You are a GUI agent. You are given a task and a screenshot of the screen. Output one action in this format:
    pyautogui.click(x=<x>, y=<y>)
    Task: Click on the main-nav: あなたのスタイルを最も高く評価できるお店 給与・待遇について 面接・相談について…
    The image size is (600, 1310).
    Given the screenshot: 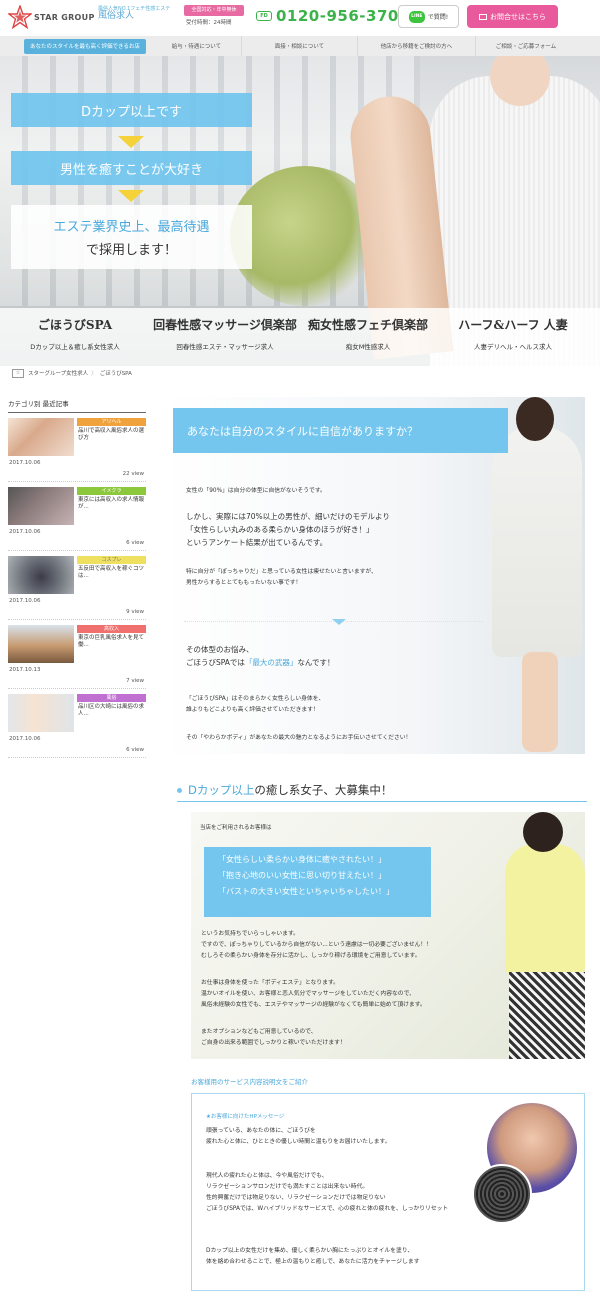 What is the action you would take?
    pyautogui.click(x=300, y=46)
    